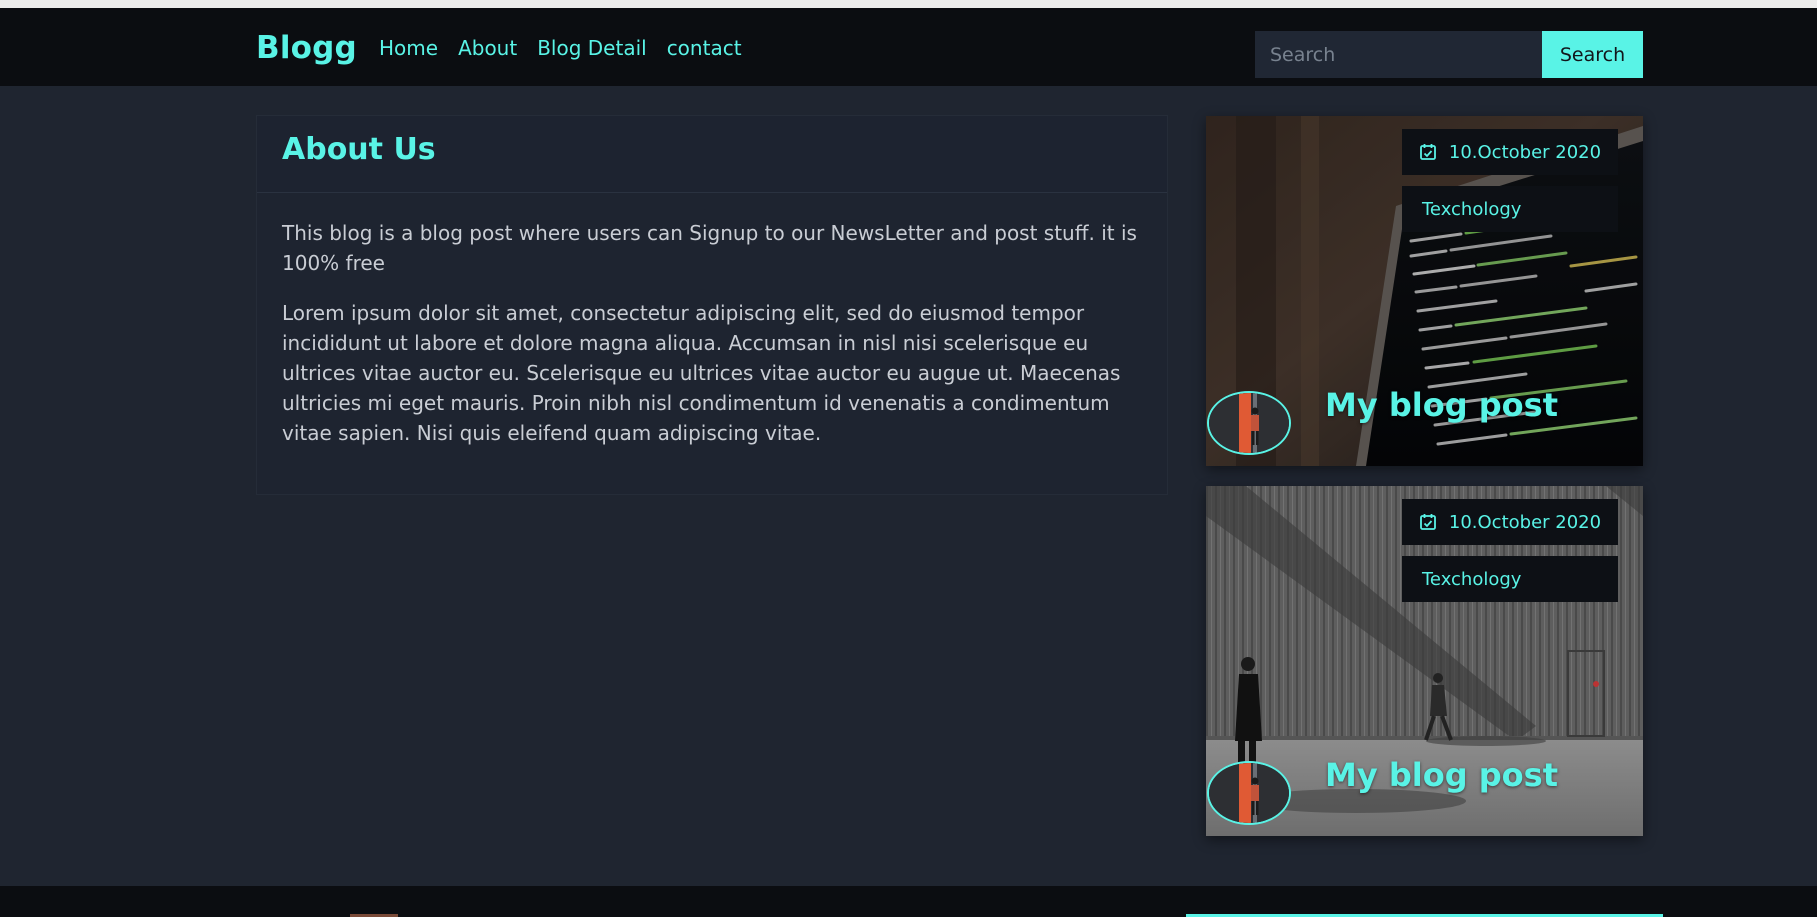 The width and height of the screenshot is (1817, 917). Describe the element at coordinates (908, 901) in the screenshot. I see `footer` at that location.